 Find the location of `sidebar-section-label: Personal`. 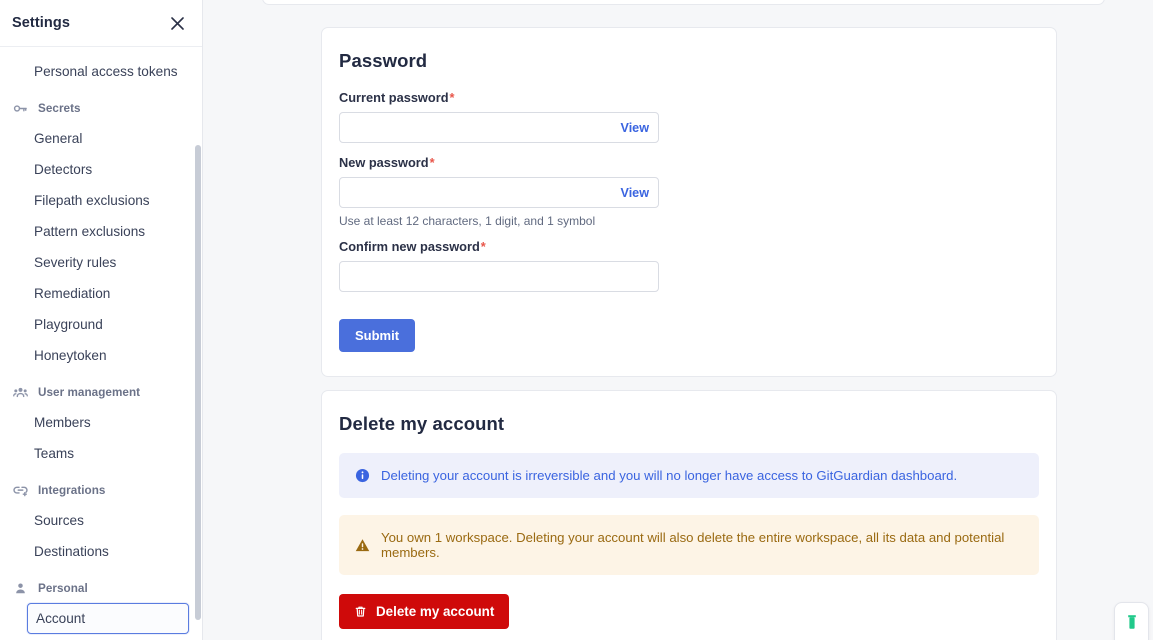

sidebar-section-label: Personal is located at coordinates (63, 588).